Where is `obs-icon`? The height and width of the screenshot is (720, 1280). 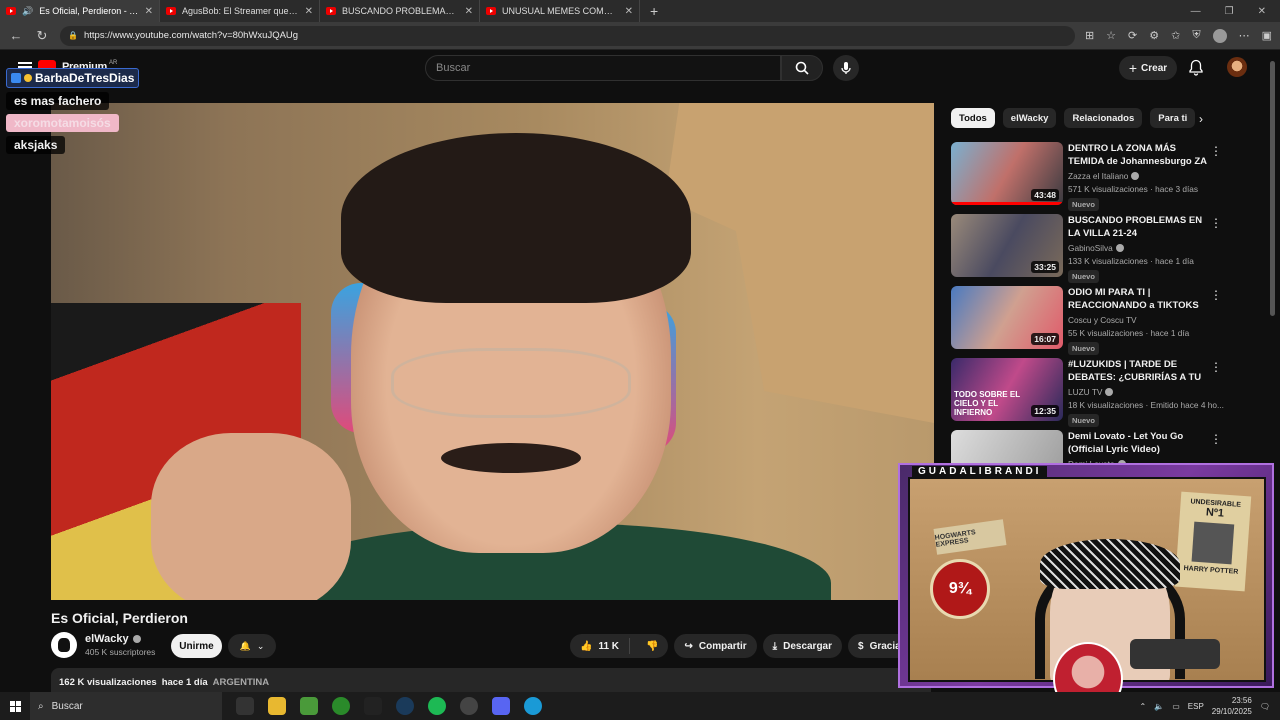
obs-icon is located at coordinates (469, 706).